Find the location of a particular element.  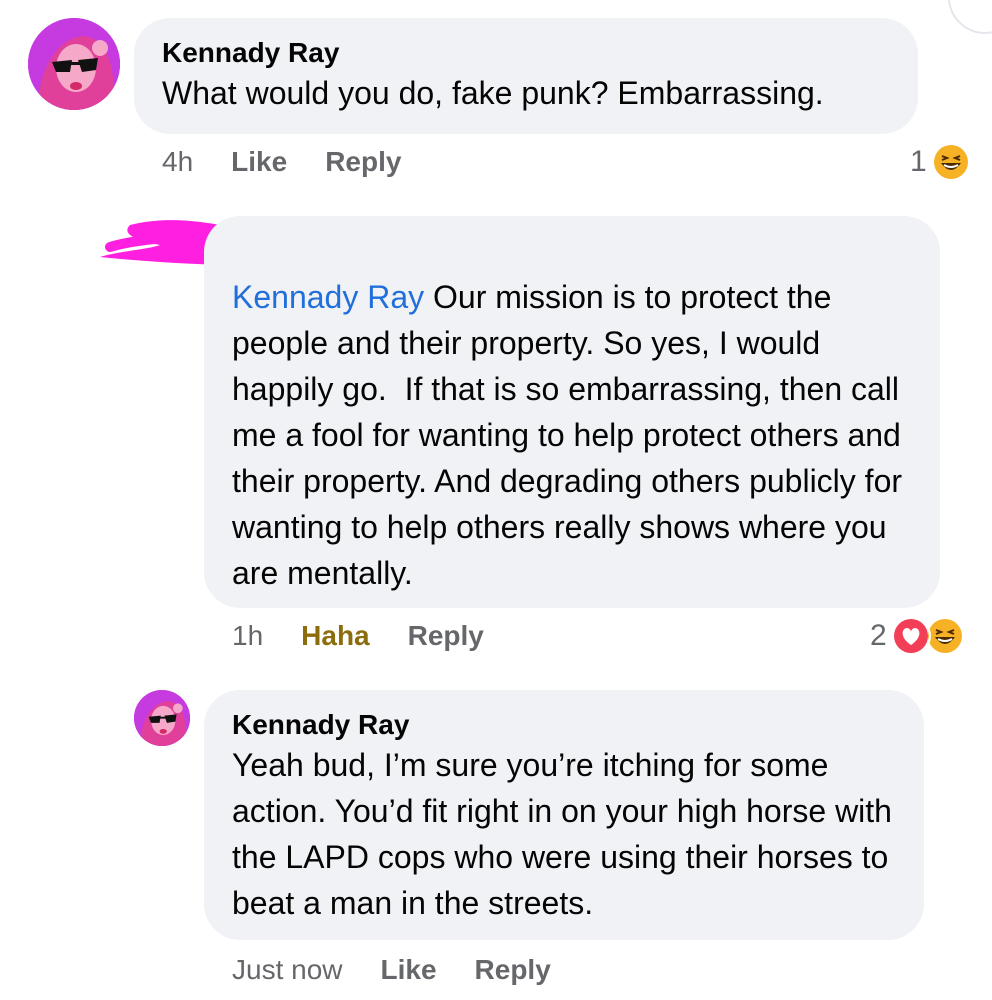

comment-timestamp: 1h is located at coordinates (247, 636).